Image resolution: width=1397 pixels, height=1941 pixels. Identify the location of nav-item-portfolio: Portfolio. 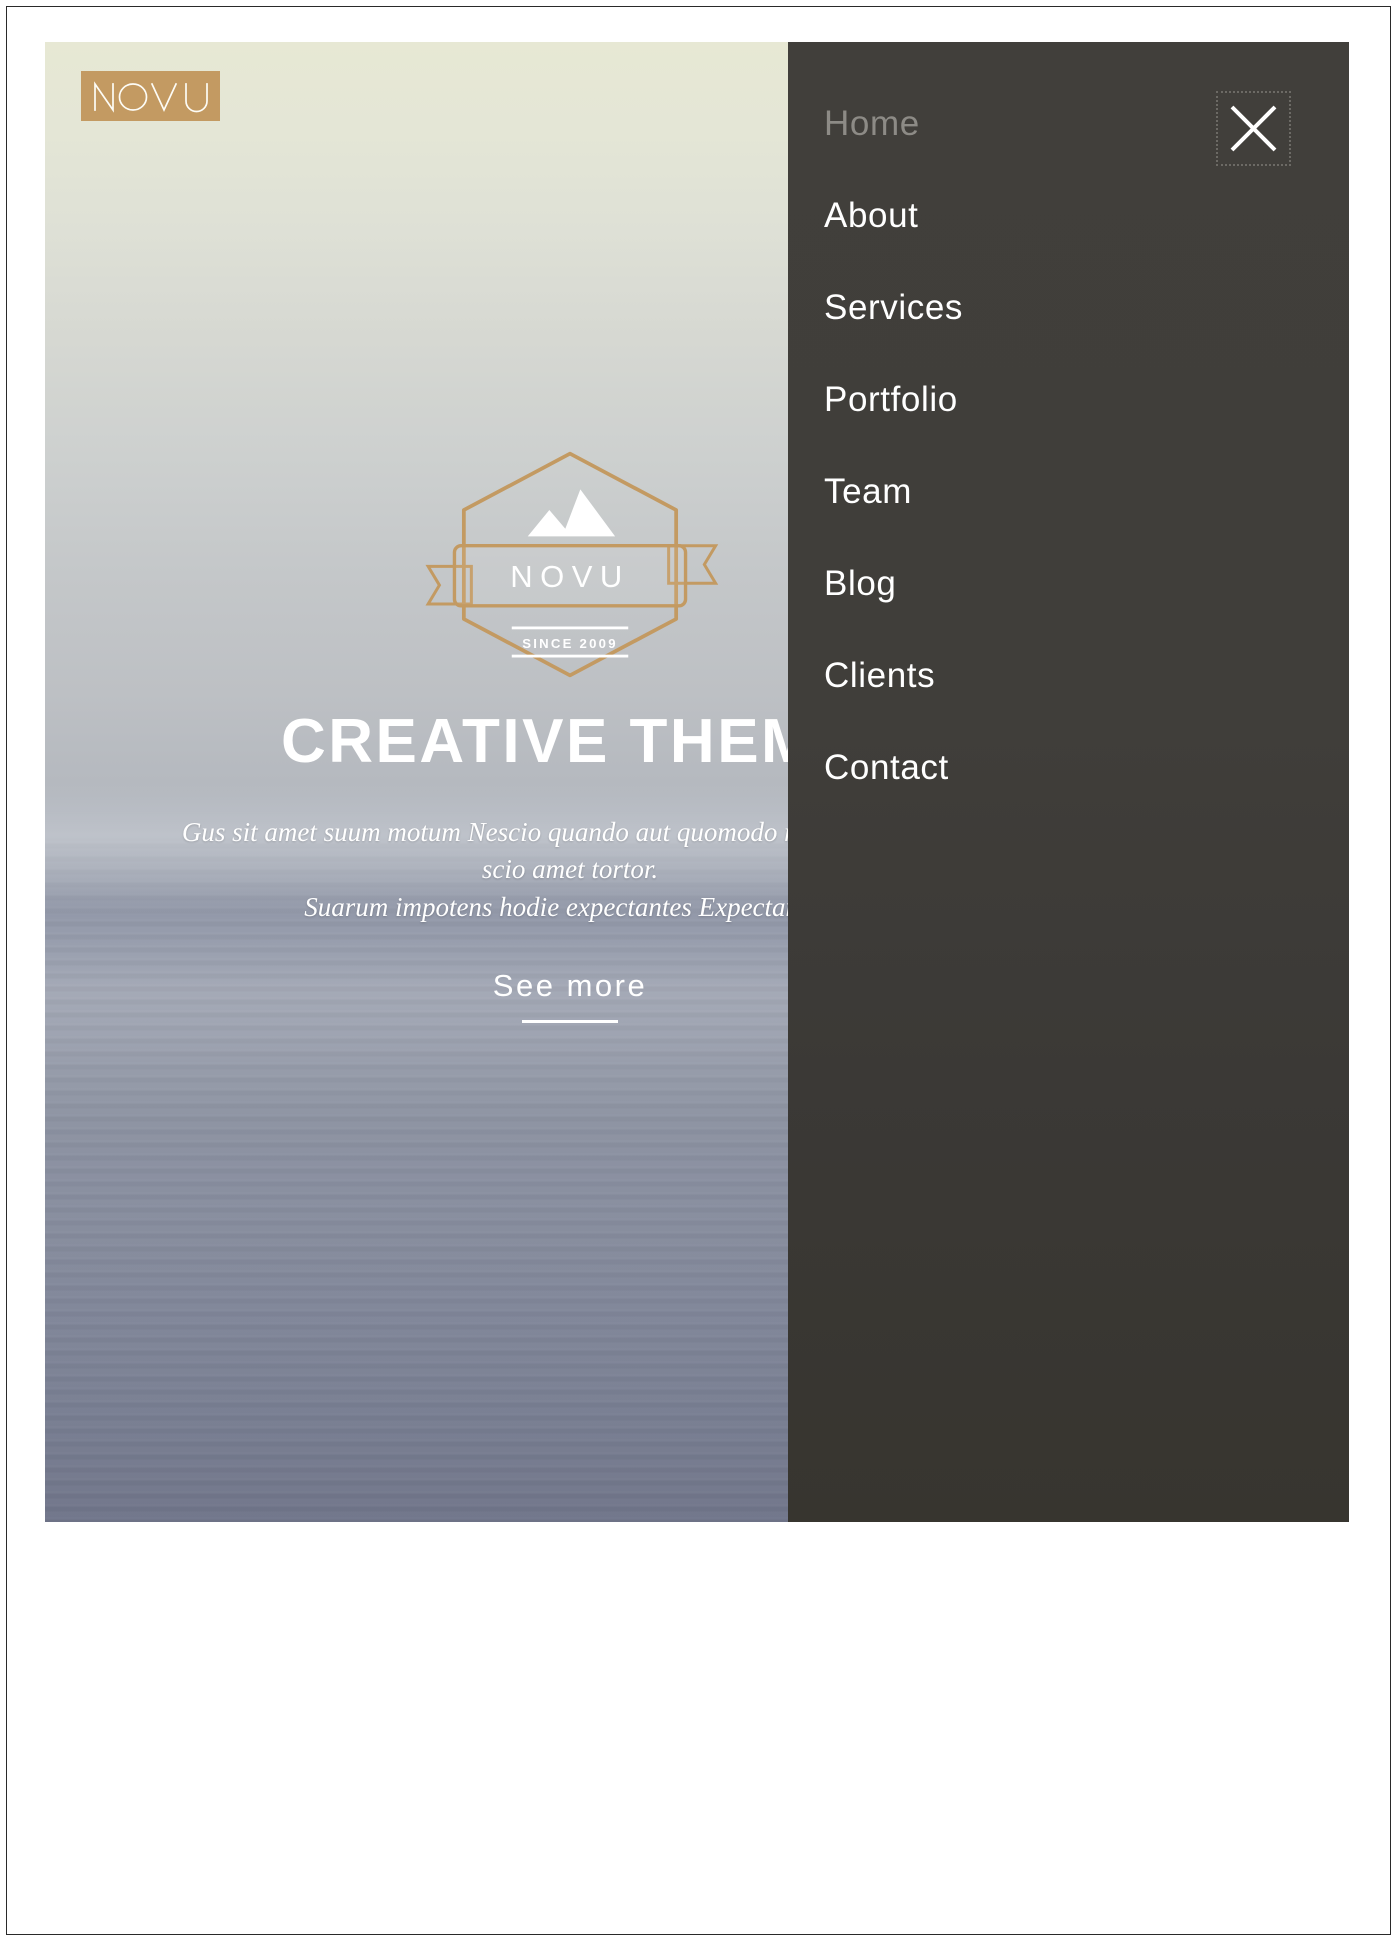
(893, 400).